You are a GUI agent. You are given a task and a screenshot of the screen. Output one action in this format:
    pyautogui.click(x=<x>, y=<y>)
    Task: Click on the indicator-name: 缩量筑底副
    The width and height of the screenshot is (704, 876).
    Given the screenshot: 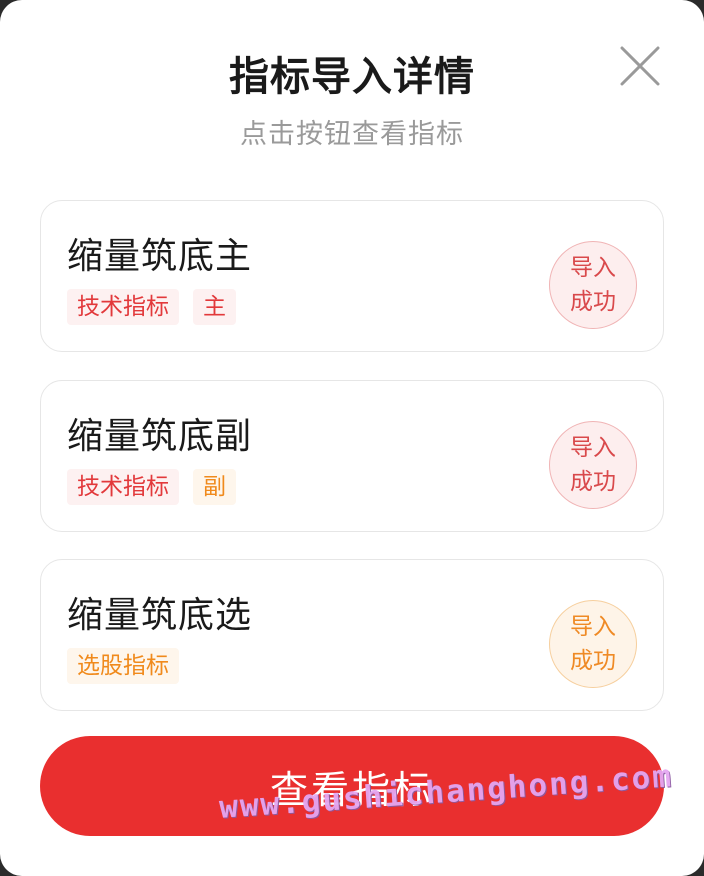 What is the action you would take?
    pyautogui.click(x=160, y=436)
    